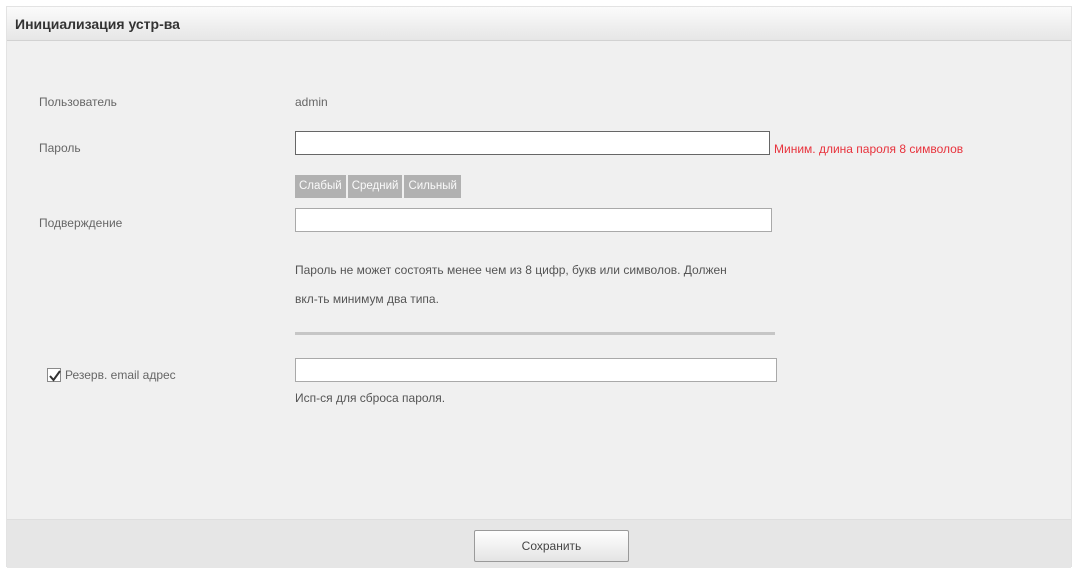 The width and height of the screenshot is (1078, 571). Describe the element at coordinates (532, 143) in the screenshot. I see `password-input` at that location.